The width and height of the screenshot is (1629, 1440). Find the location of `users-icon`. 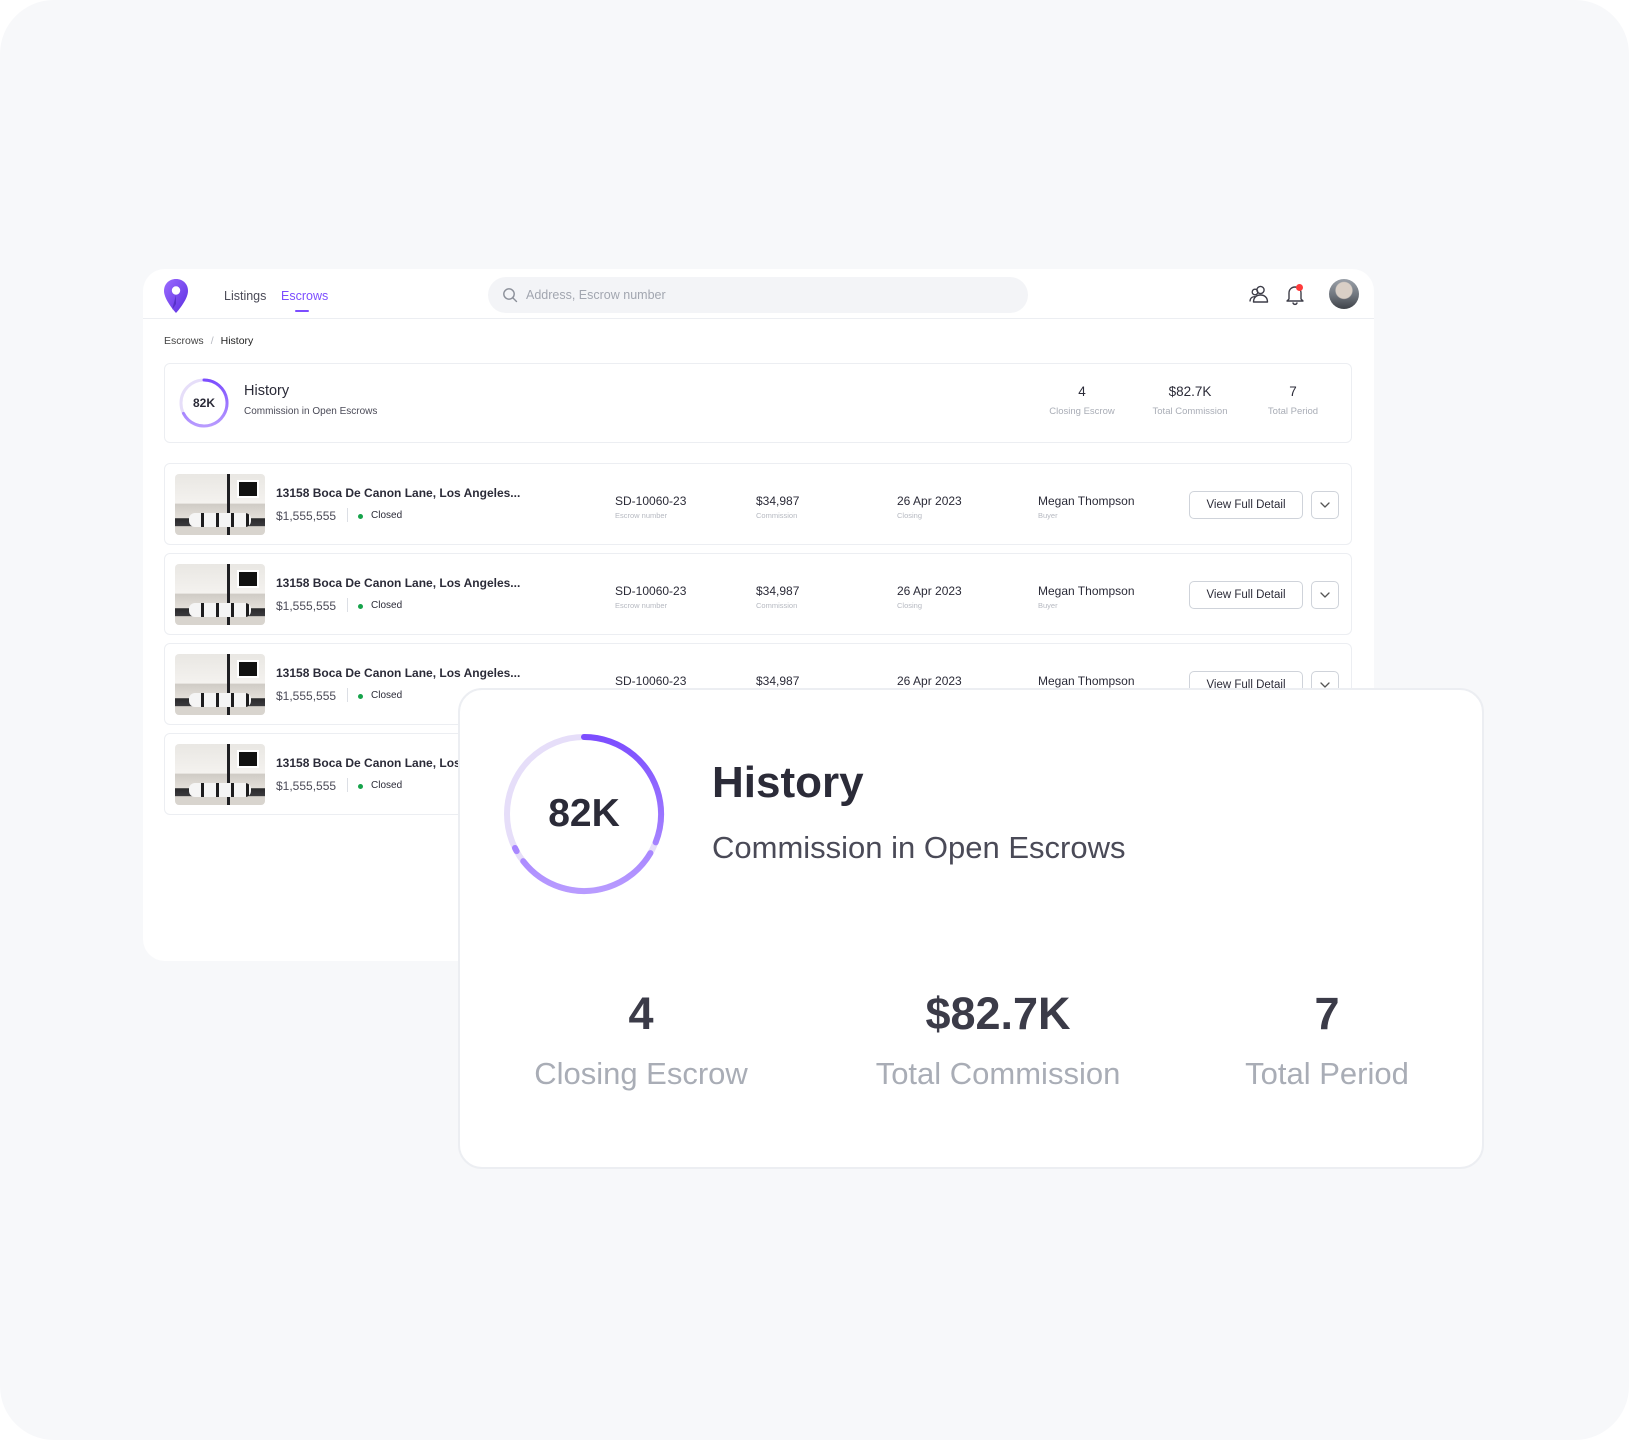

users-icon is located at coordinates (1259, 294).